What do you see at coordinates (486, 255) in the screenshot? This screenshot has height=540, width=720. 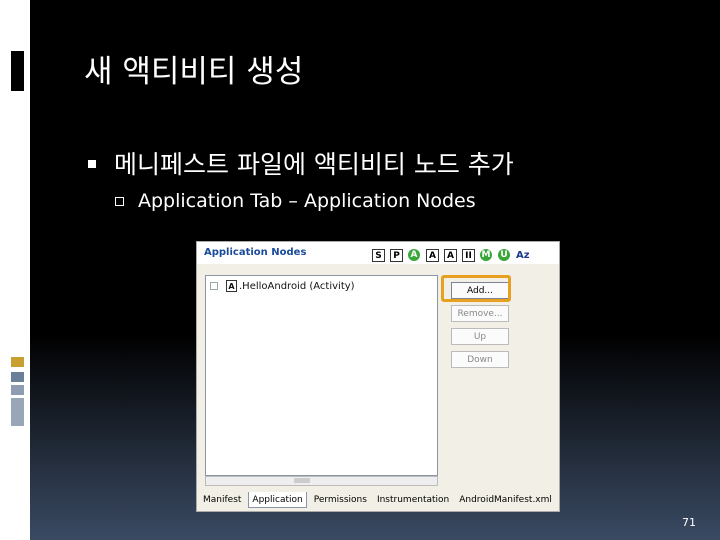 I see `meta-data-icon: M` at bounding box center [486, 255].